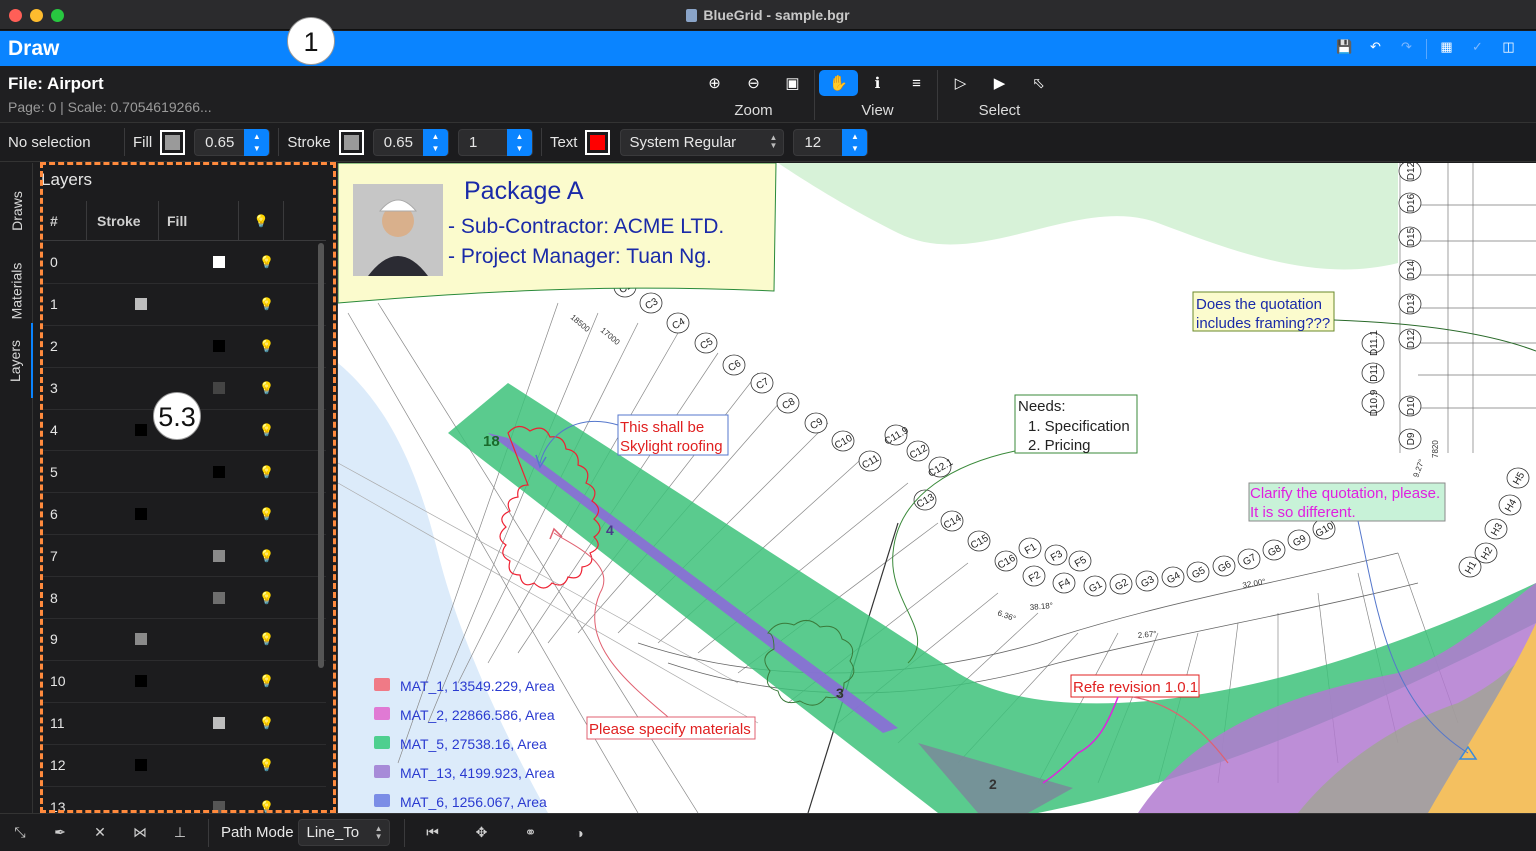  I want to click on stroke-width-stepper: 1 ▲ ▼, so click(495, 142).